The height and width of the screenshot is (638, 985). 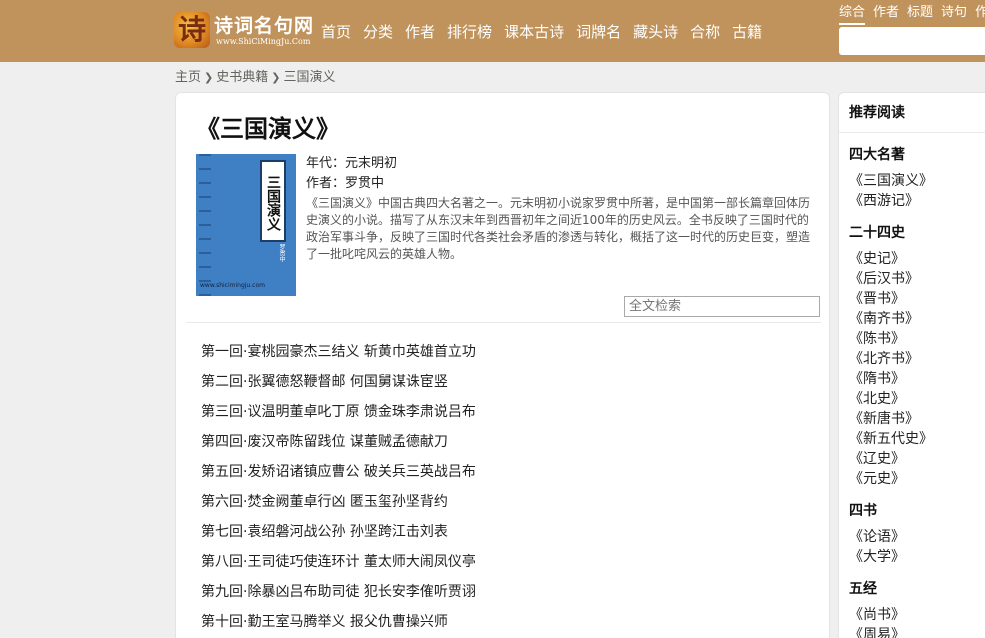 I want to click on chapter-link: 第一回·宴桃园豪杰三结义 斩黄巾英雄首立功, so click(x=338, y=352).